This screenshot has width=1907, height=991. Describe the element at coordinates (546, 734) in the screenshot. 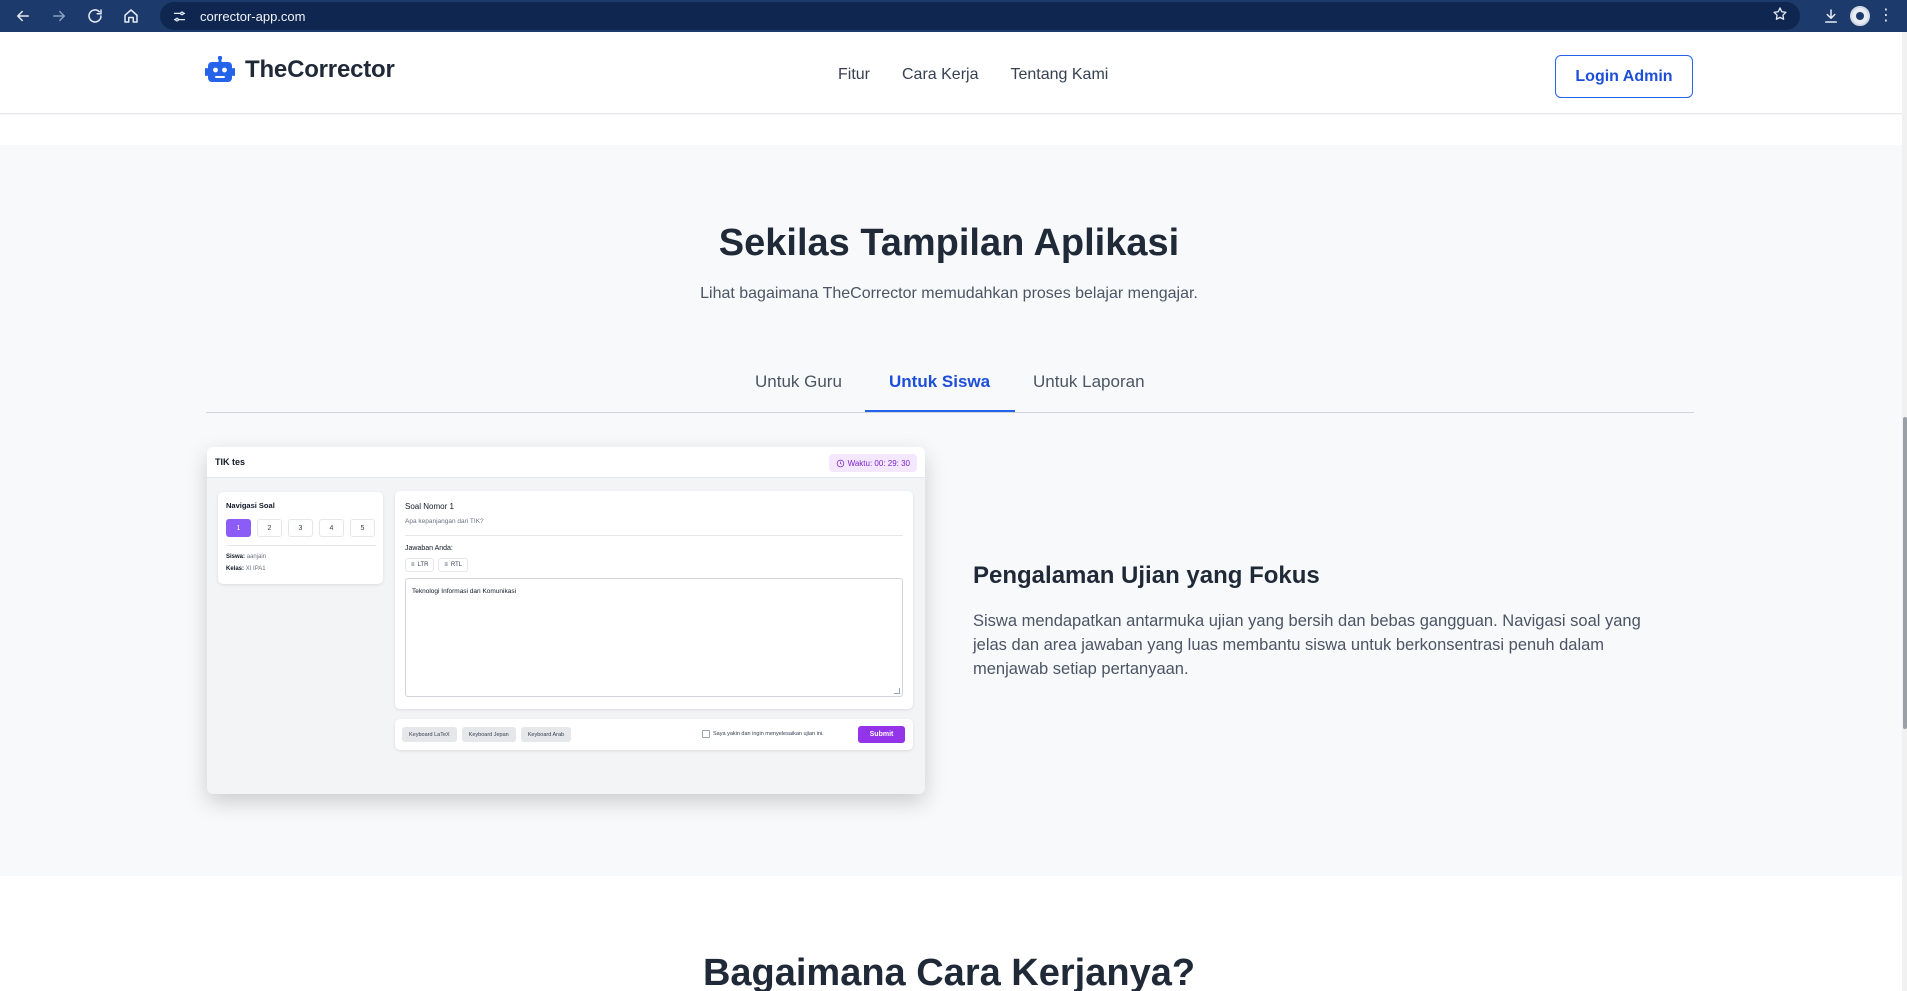

I see `mock-keyboard-arab-button: Keyboard Arab` at that location.